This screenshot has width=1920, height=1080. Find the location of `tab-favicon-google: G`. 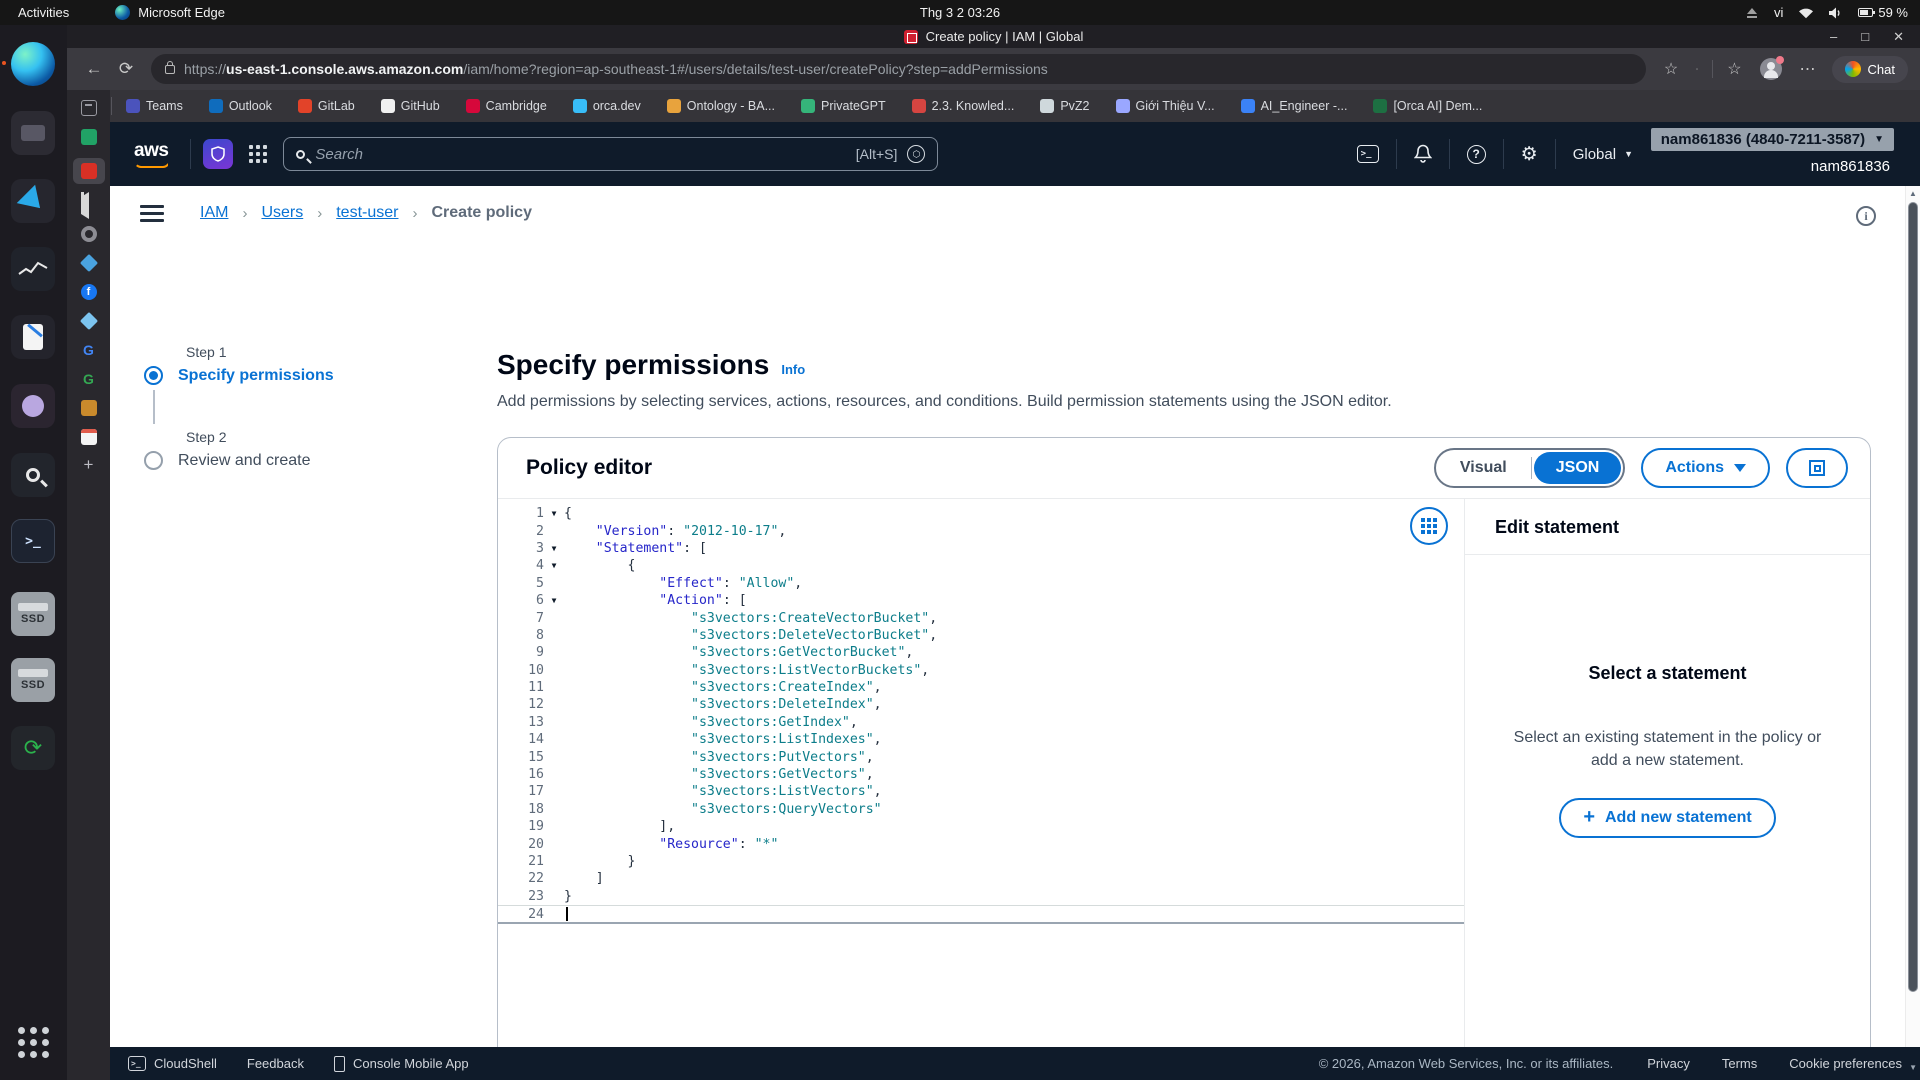

tab-favicon-google: G is located at coordinates (89, 350).